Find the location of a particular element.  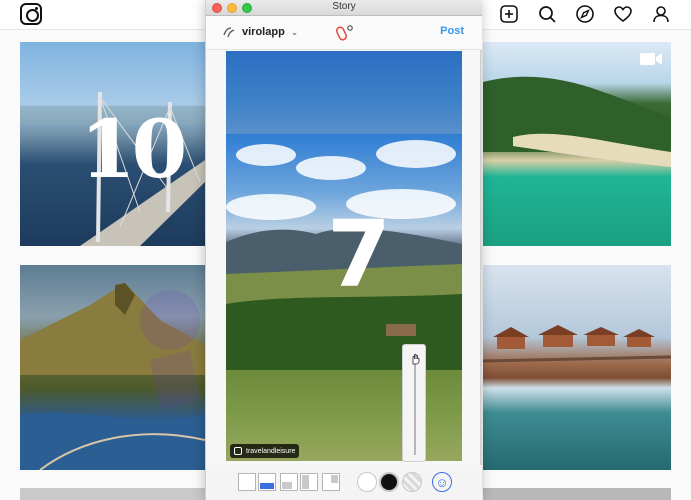

feed-tile-bridge: 10 is located at coordinates (112, 144).